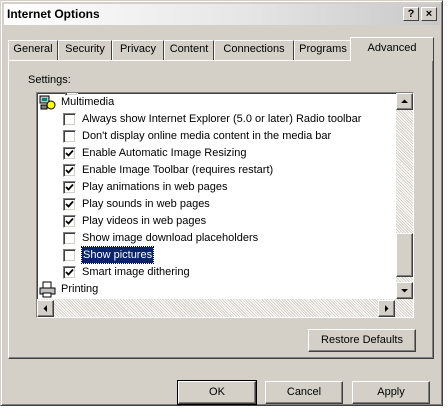  I want to click on item-label: Show image download placeholders, so click(170, 238).